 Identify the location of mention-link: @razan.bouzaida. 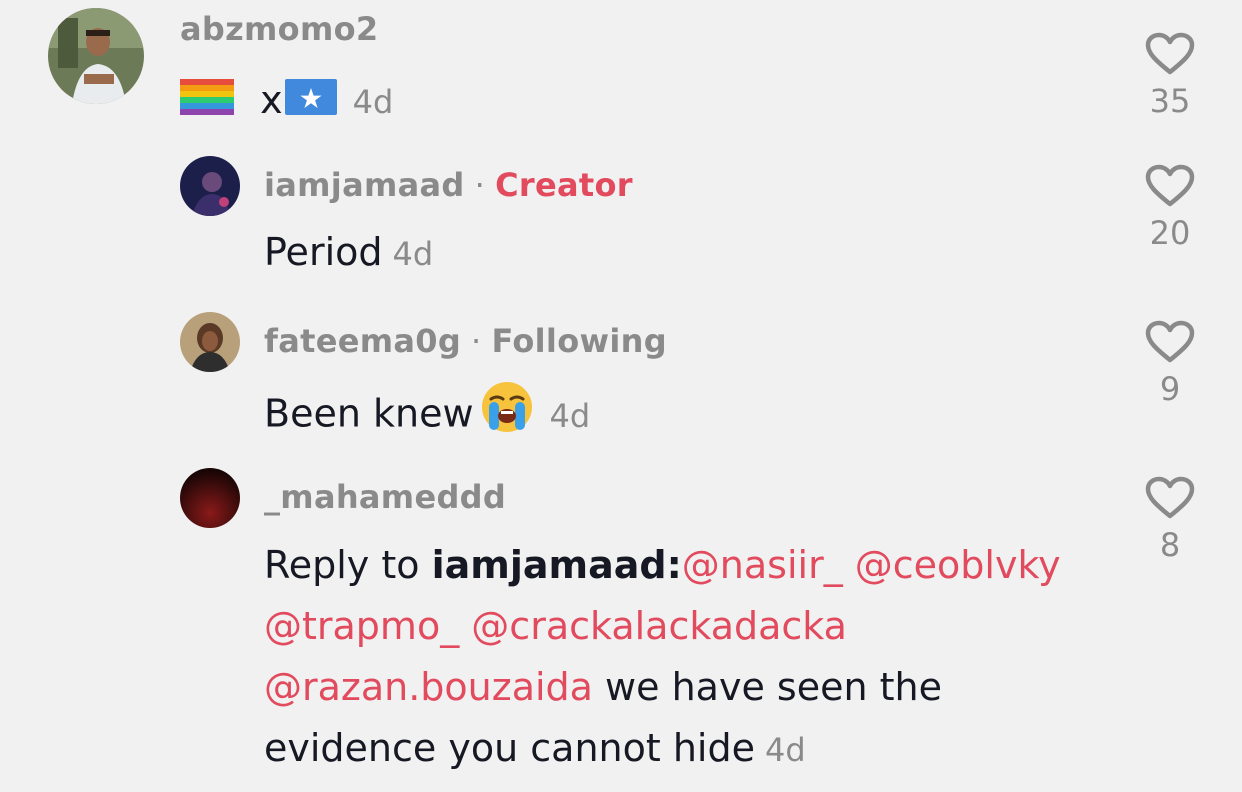
(428, 687).